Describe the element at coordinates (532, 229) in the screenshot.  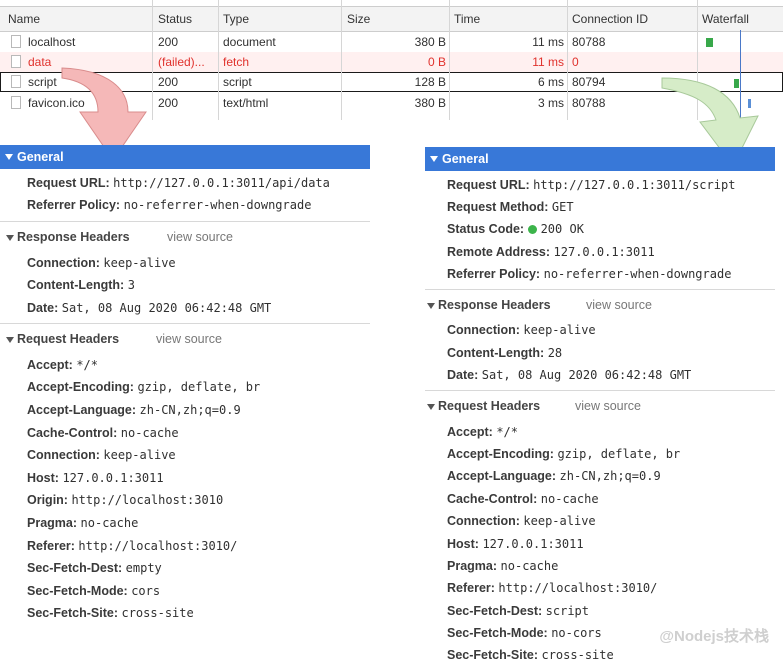
I see `status-ok-dot-icon` at that location.